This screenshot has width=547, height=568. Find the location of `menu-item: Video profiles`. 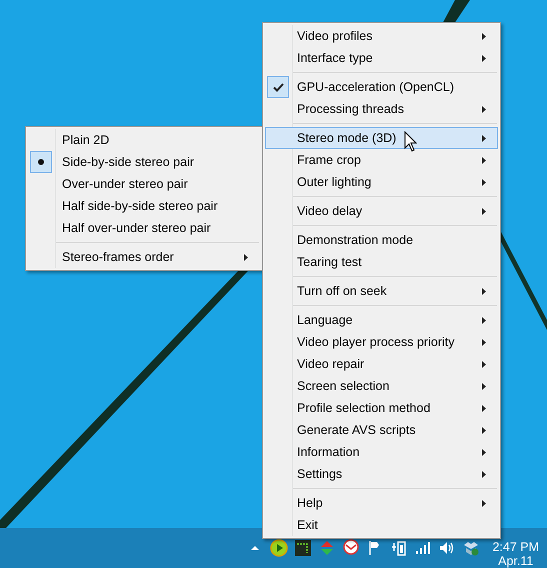

menu-item: Video profiles is located at coordinates (381, 36).